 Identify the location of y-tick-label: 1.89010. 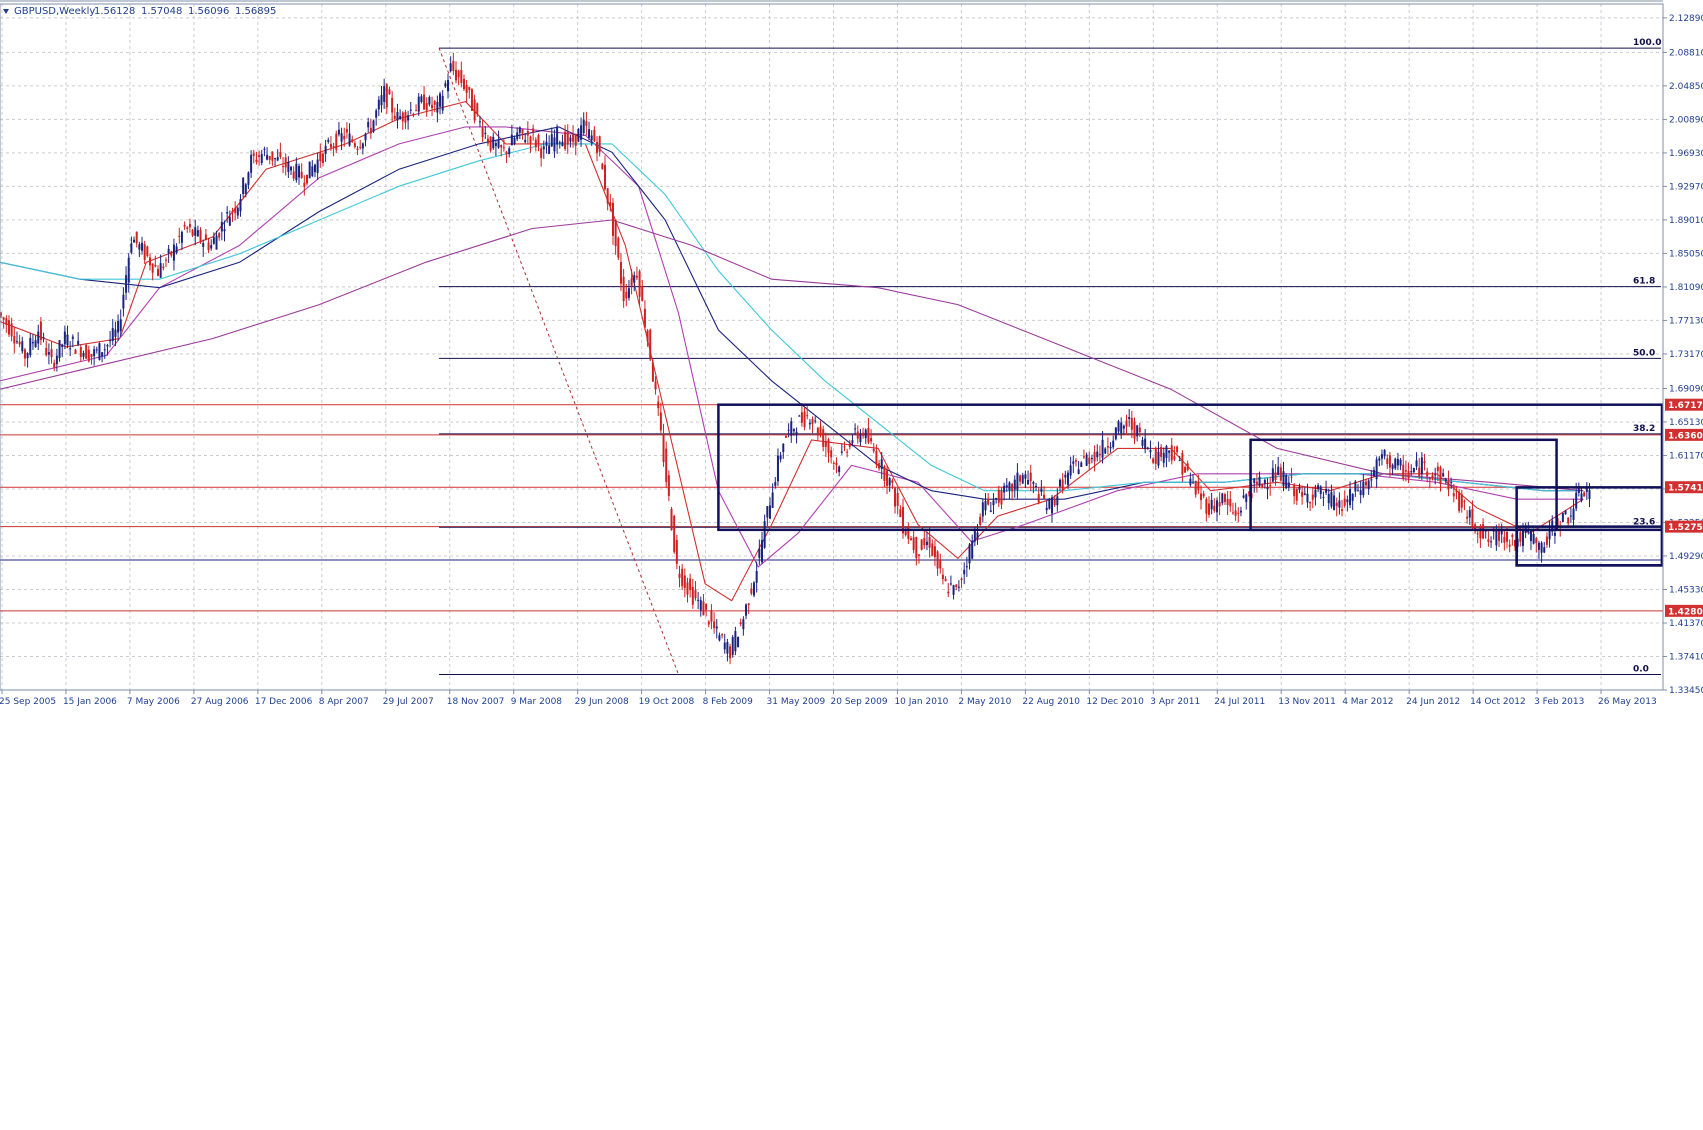
(1686, 221).